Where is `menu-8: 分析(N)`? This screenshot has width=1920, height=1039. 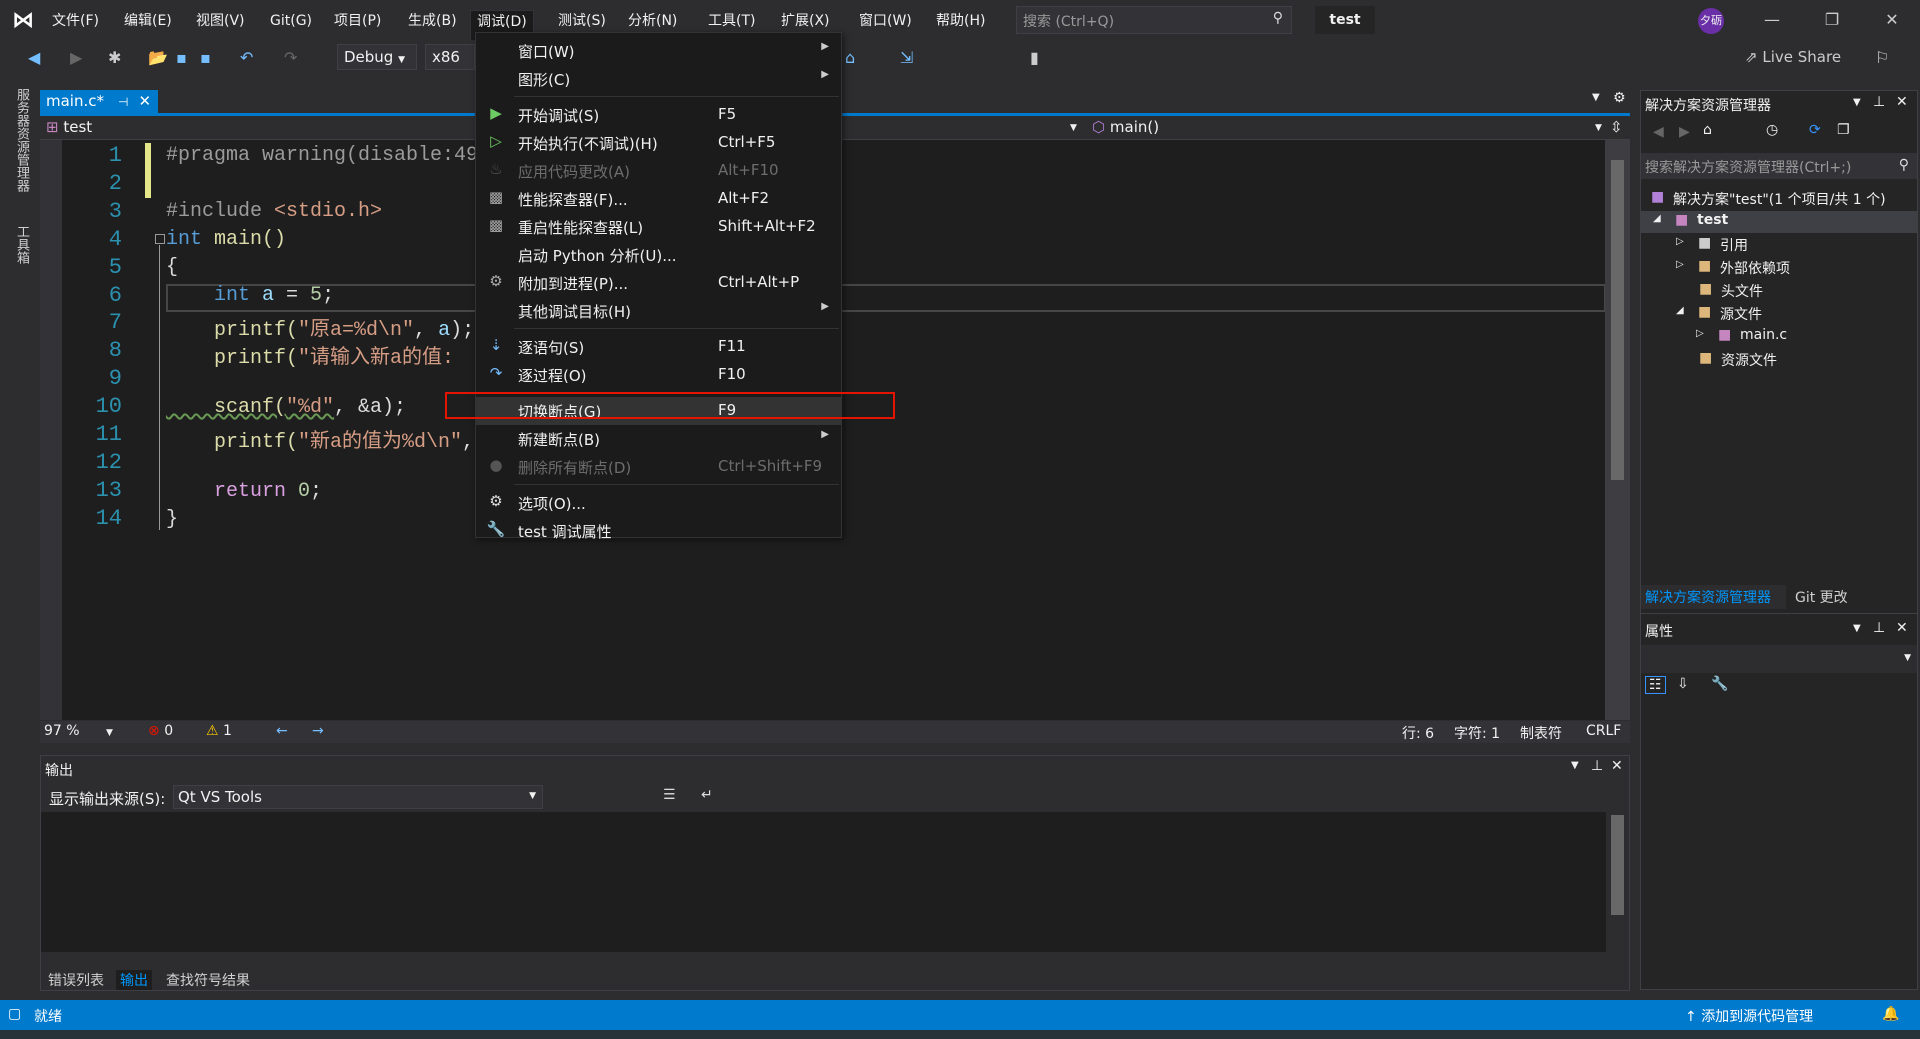 menu-8: 分析(N) is located at coordinates (652, 22).